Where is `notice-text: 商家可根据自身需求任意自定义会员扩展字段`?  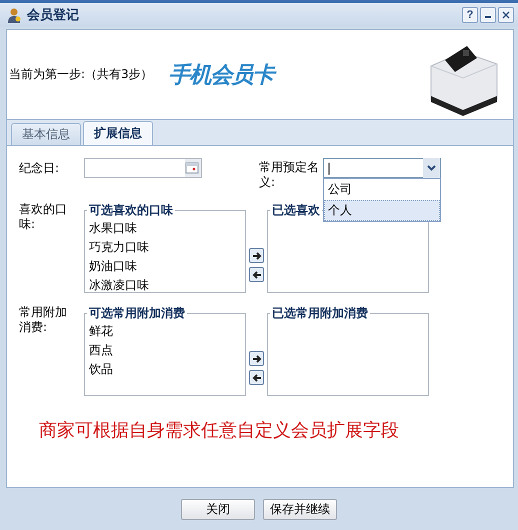
notice-text: 商家可根据自身需求任意自定义会员扩展字段 is located at coordinates (219, 430).